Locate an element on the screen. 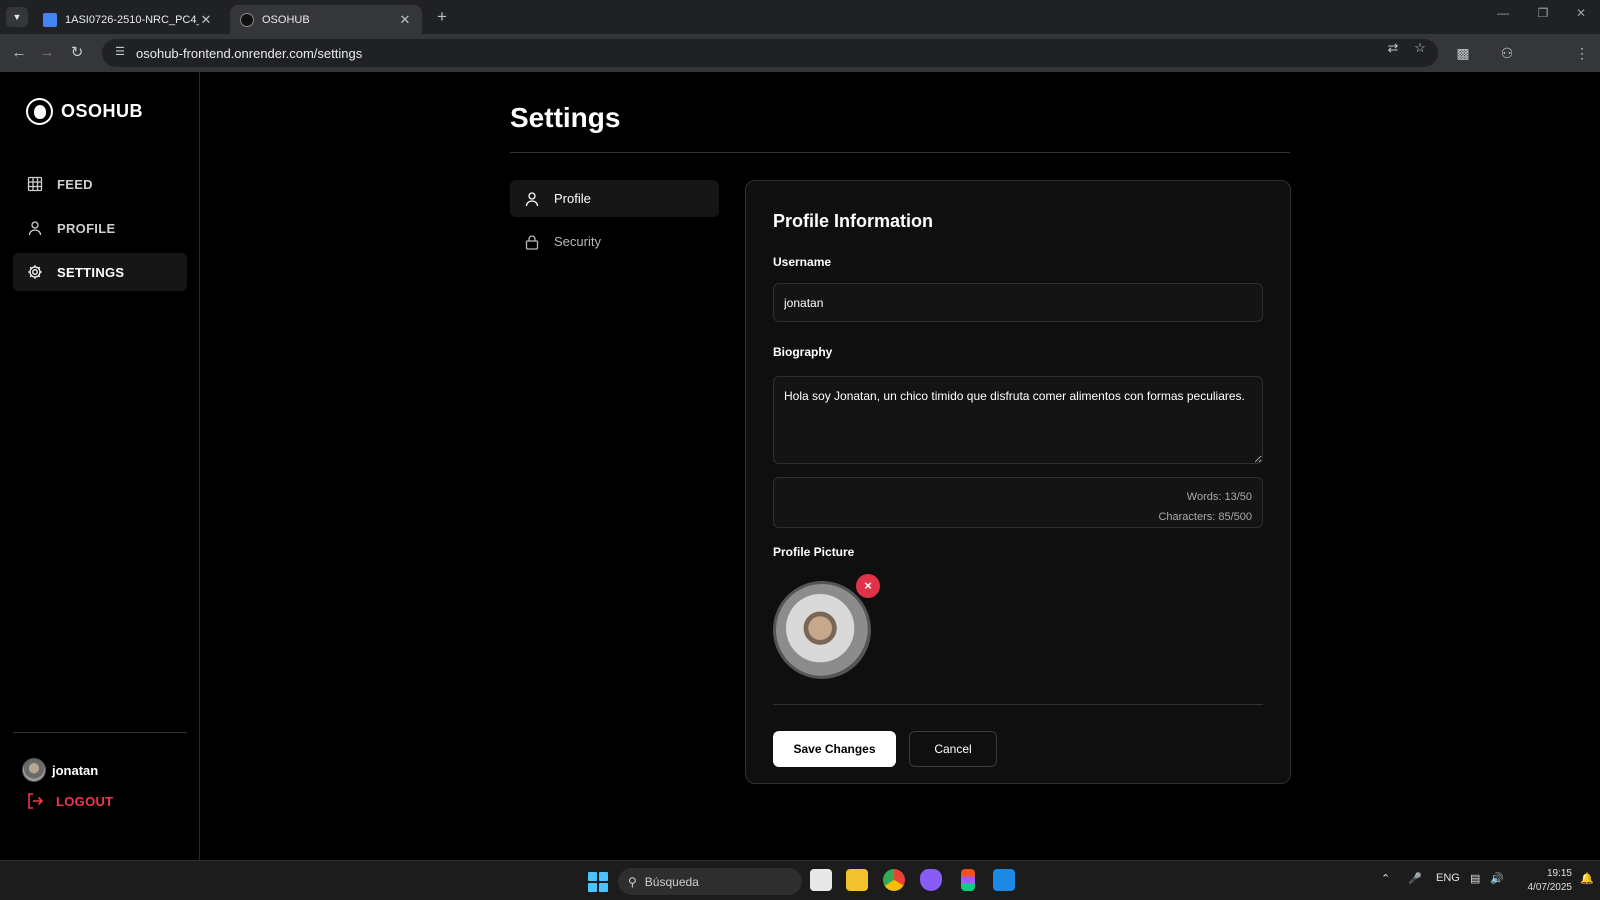  username-input is located at coordinates (1018, 302).